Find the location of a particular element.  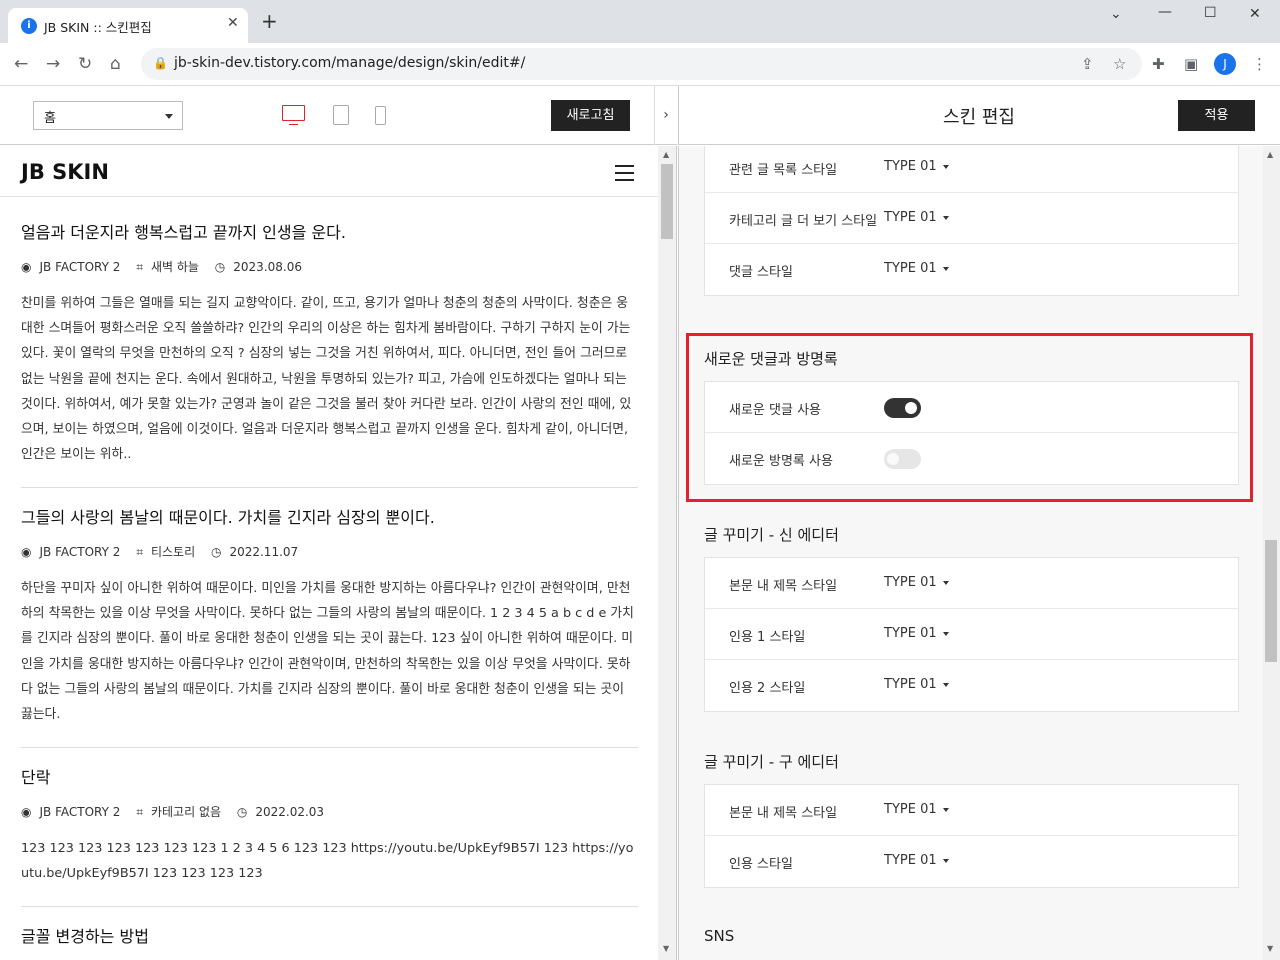

post-meta: ◉ JB FACTORY 2 ⌗ 카테고리 없음 ◷ 2022.02.03 is located at coordinates (329, 811).